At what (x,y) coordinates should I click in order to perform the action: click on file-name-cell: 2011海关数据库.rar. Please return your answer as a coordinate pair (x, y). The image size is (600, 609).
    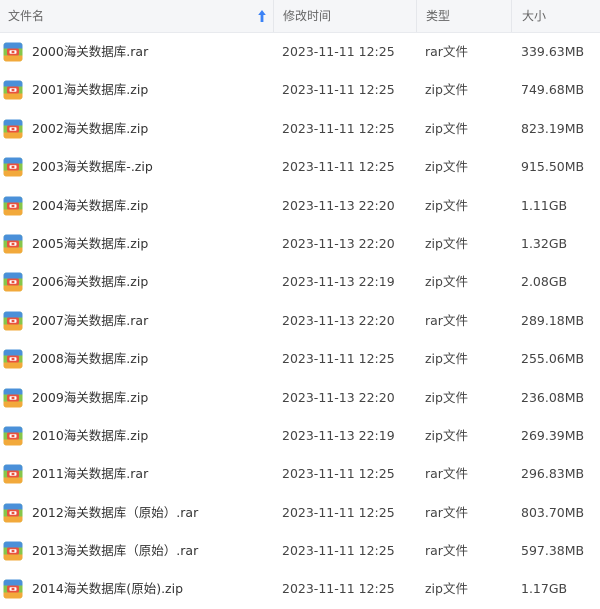
    Looking at the image, I should click on (136, 474).